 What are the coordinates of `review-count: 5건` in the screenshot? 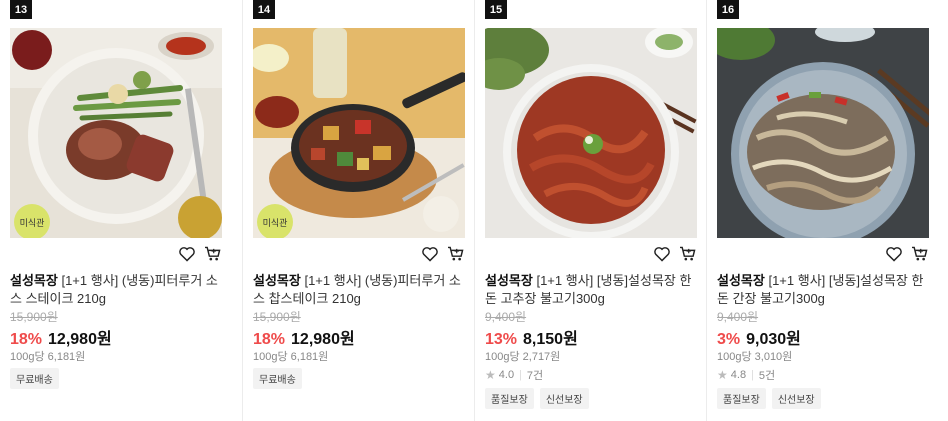 It's located at (767, 376).